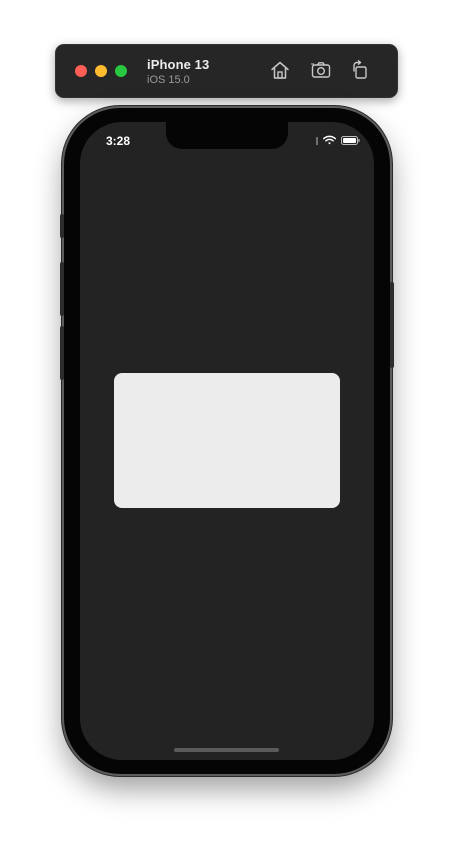 Image resolution: width=450 pixels, height=850 pixels. Describe the element at coordinates (317, 141) in the screenshot. I see `signal-dots-icon` at that location.